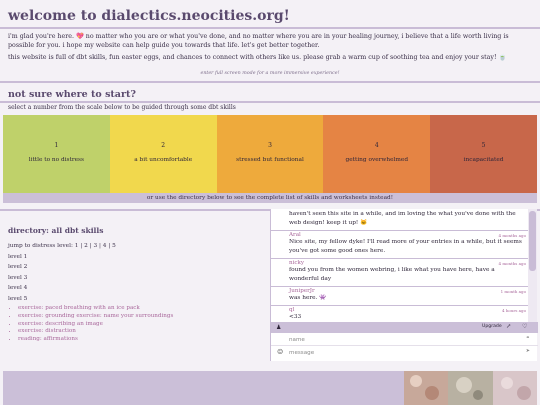 This screenshot has height=405, width=540. Describe the element at coordinates (270, 388) in the screenshot. I see `footer-banner` at that location.